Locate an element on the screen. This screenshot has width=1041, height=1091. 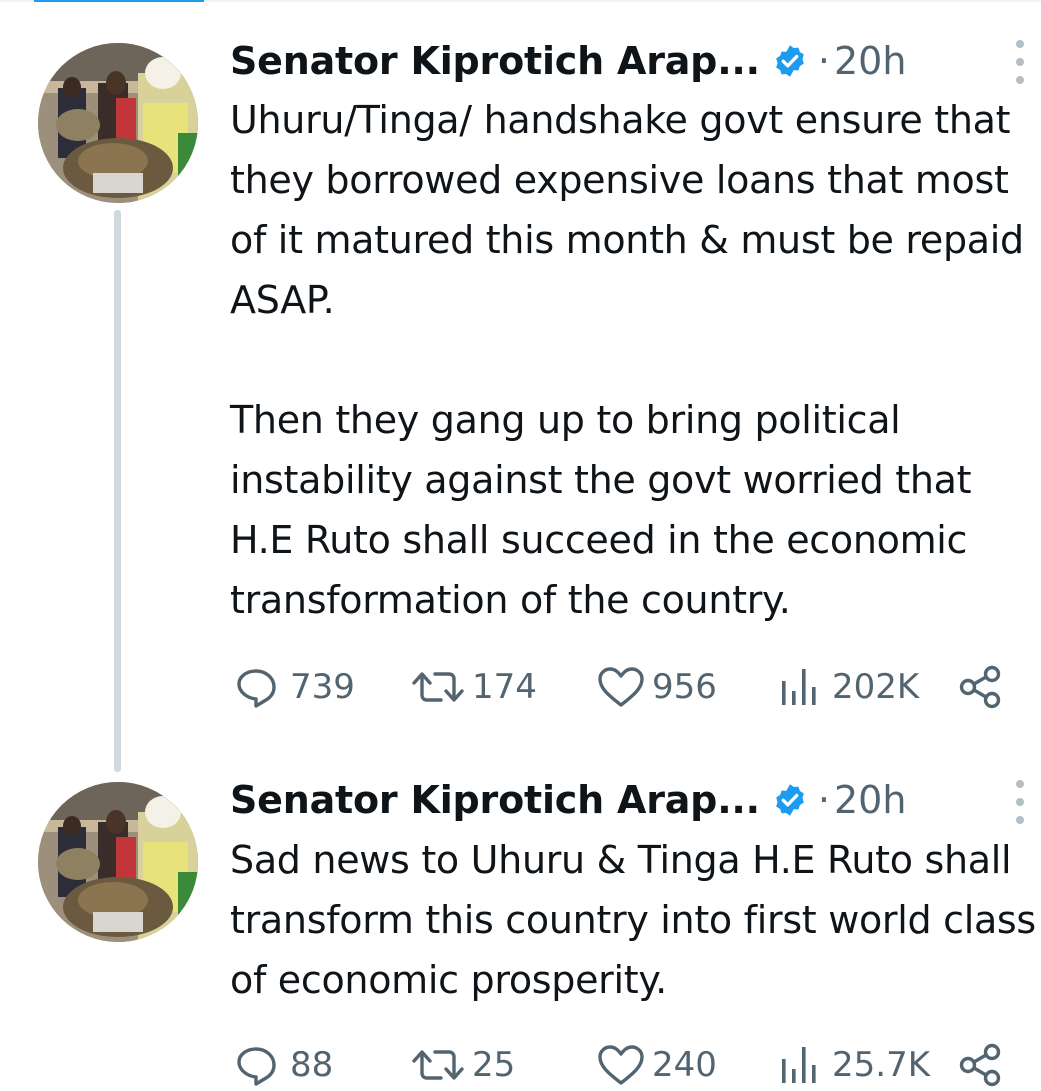
like-button: 956 is located at coordinates (656, 687).